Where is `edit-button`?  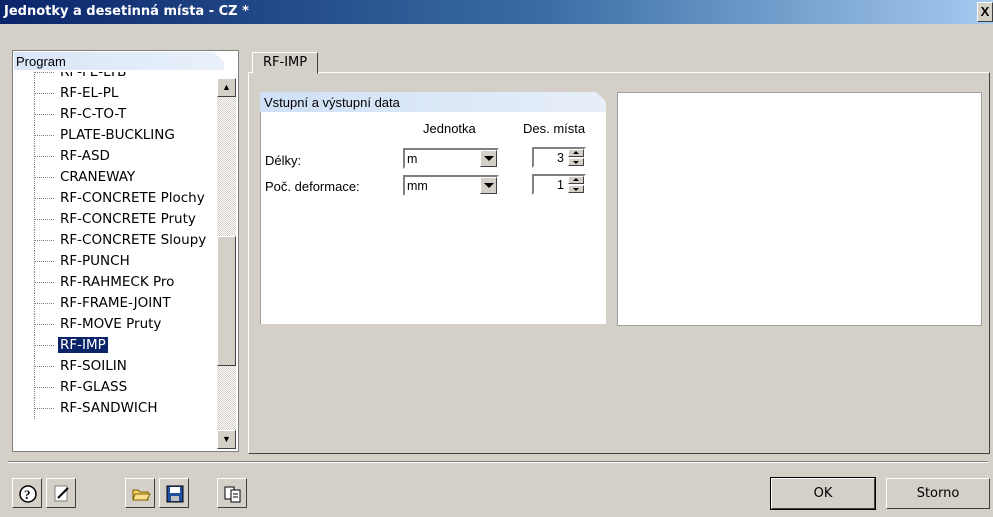 edit-button is located at coordinates (61, 493).